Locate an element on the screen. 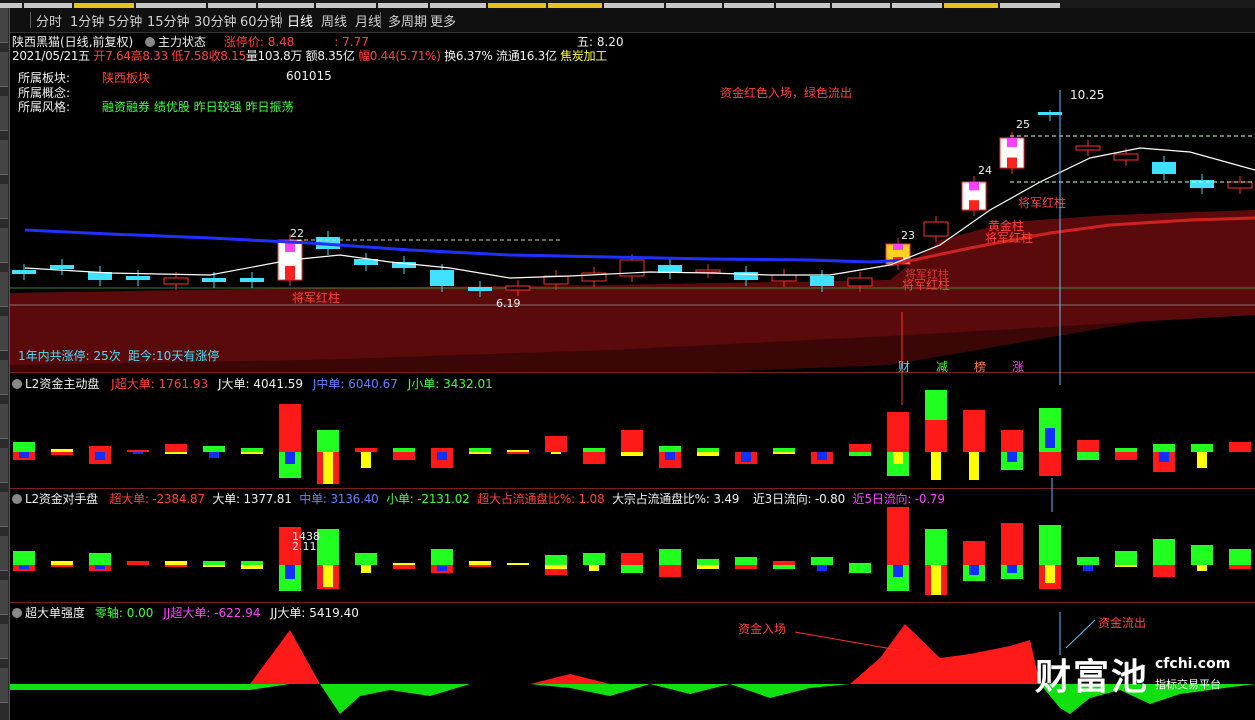  period-0: 分时 is located at coordinates (49, 20).